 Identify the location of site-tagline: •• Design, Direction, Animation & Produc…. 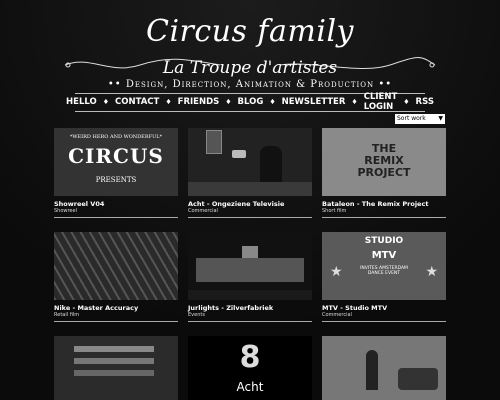
(250, 84).